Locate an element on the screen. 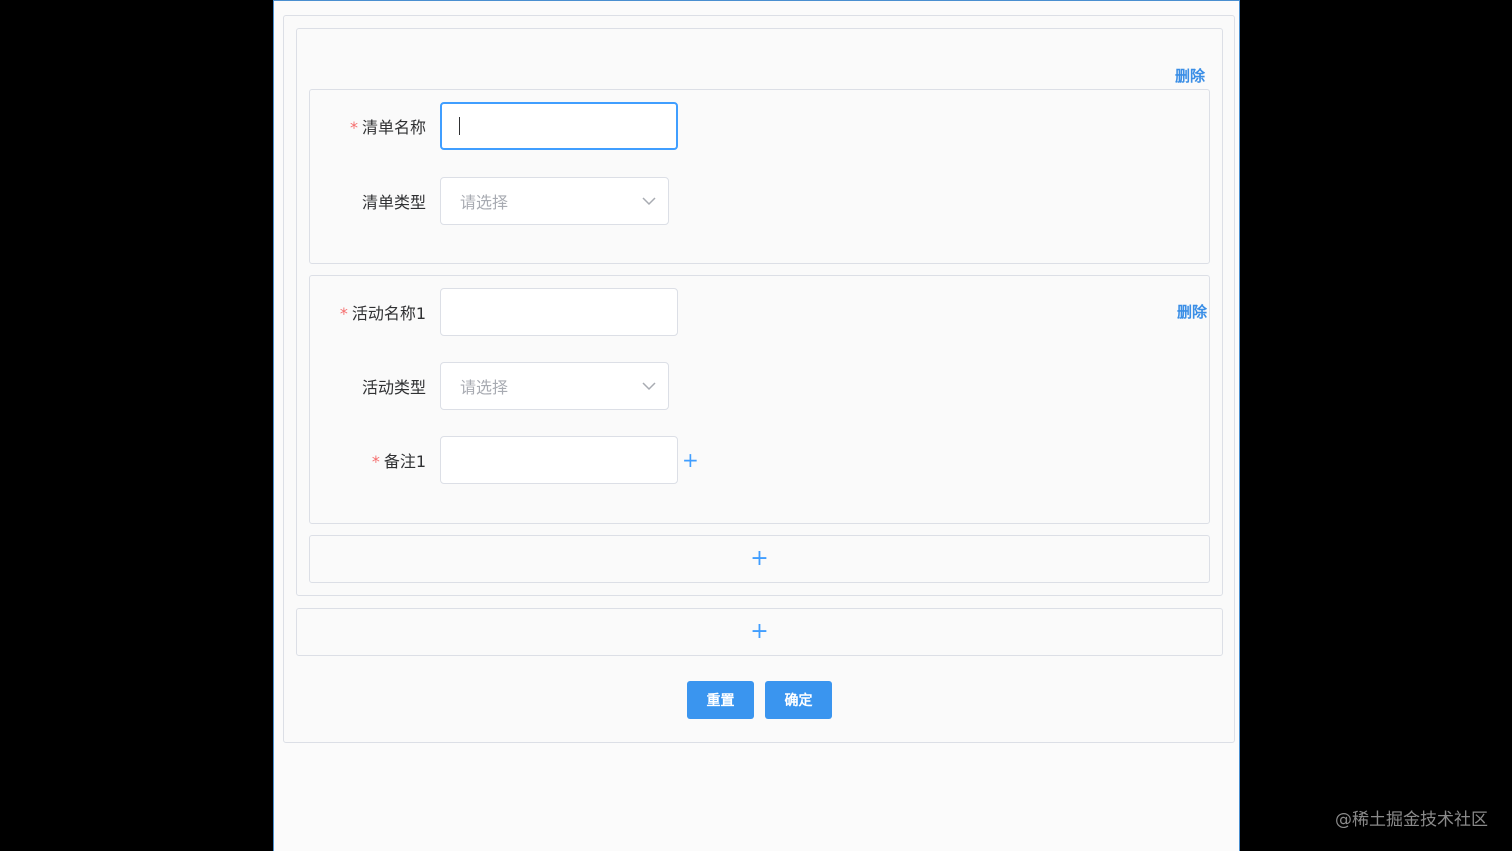  activity-type-label: 活动类型 is located at coordinates (393, 387).